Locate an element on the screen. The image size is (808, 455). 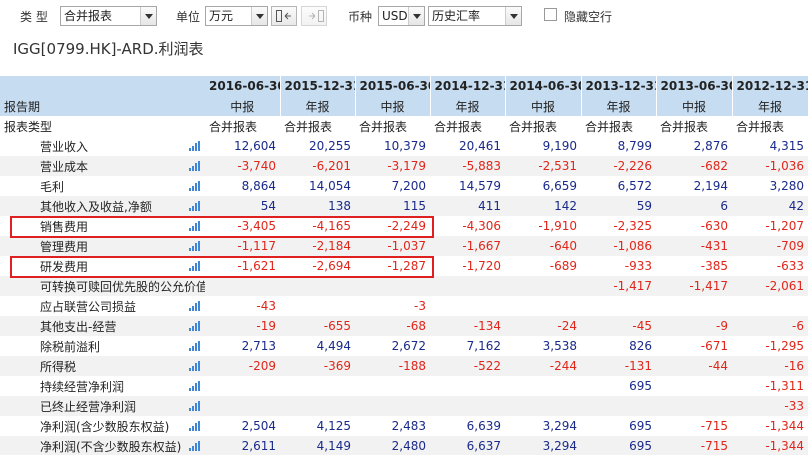
table-cell: -3,405 is located at coordinates (242, 226).